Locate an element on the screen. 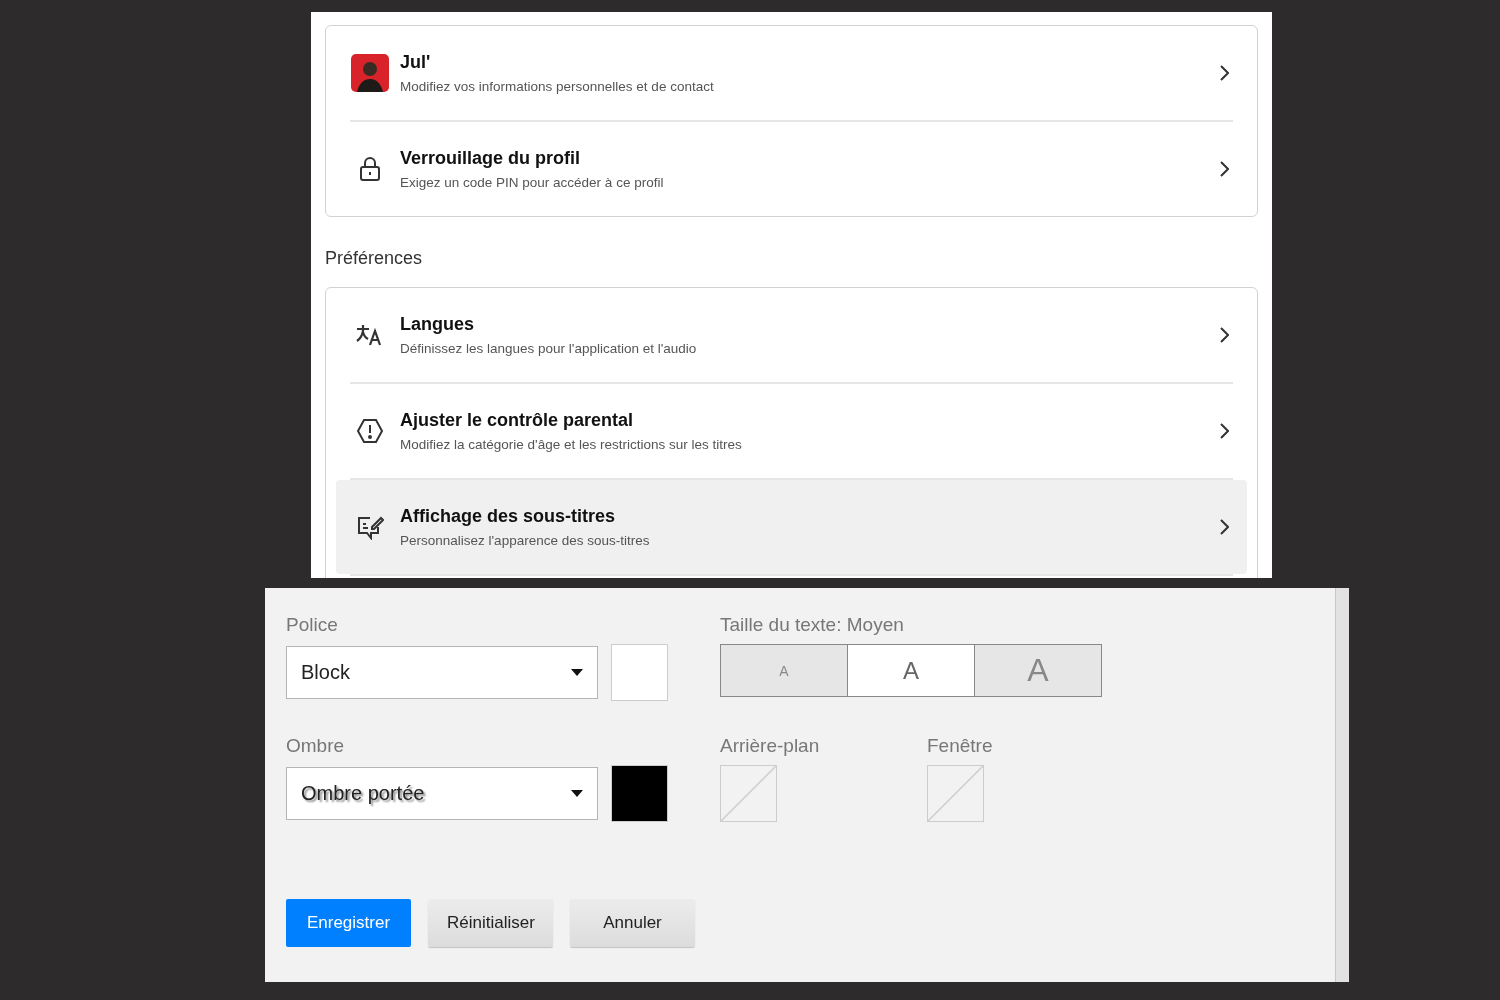 The width and height of the screenshot is (1500, 1000). settings-row: Affichage des sous-titres Personnalisez l'apparence des sous-titres is located at coordinates (791, 527).